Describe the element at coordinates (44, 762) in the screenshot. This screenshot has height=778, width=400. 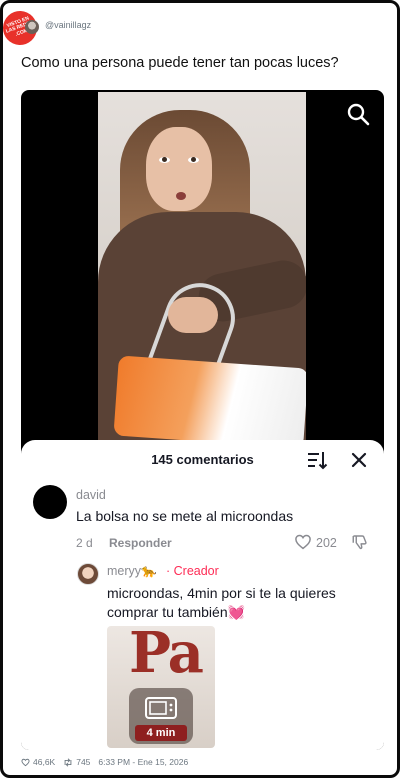
I see `like-count: 46,6K` at that location.